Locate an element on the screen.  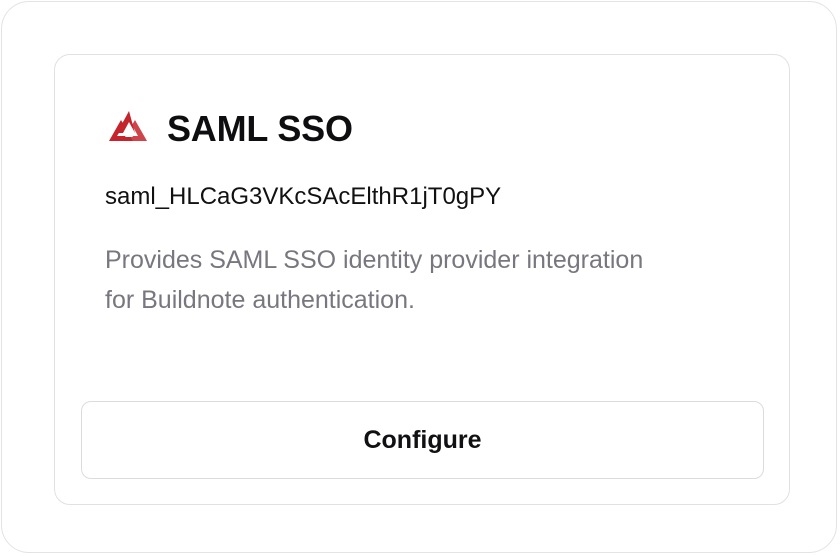
saml-logo-icon is located at coordinates (128, 129).